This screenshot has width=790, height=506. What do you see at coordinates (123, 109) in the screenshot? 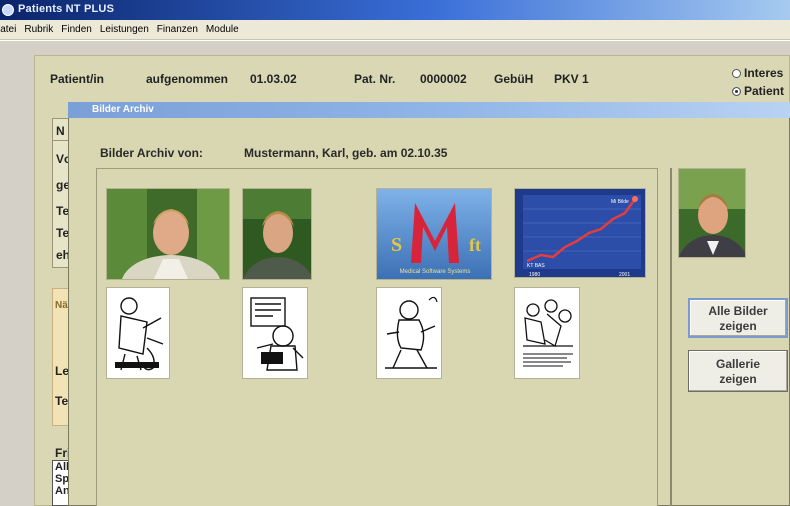
I see `dialog-title: Bilder Archiv` at bounding box center [123, 109].